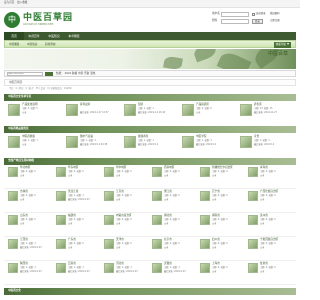 The width and height of the screenshot is (320, 300). What do you see at coordinates (150, 291) in the screenshot?
I see `section-header: 中医药文化` at bounding box center [150, 291].